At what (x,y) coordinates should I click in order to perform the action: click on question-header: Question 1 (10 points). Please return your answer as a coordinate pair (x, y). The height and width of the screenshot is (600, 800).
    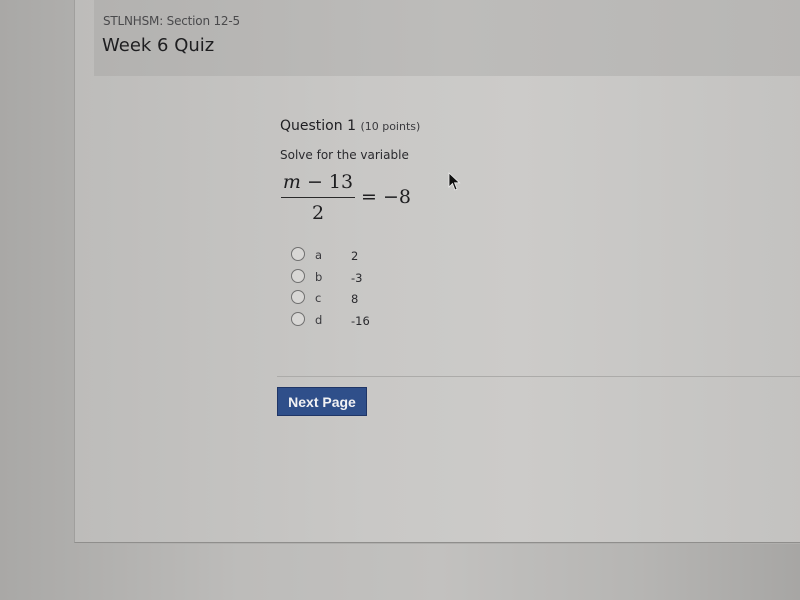
    Looking at the image, I should click on (350, 126).